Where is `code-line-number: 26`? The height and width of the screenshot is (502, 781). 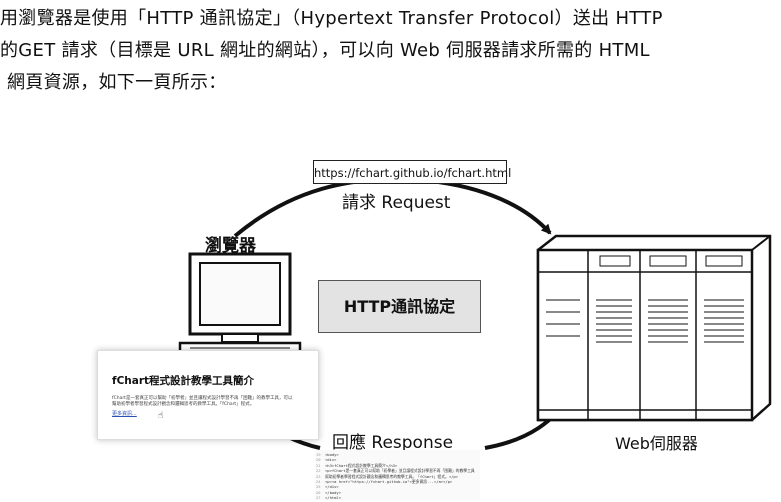
code-line-number: 26 is located at coordinates (318, 492).